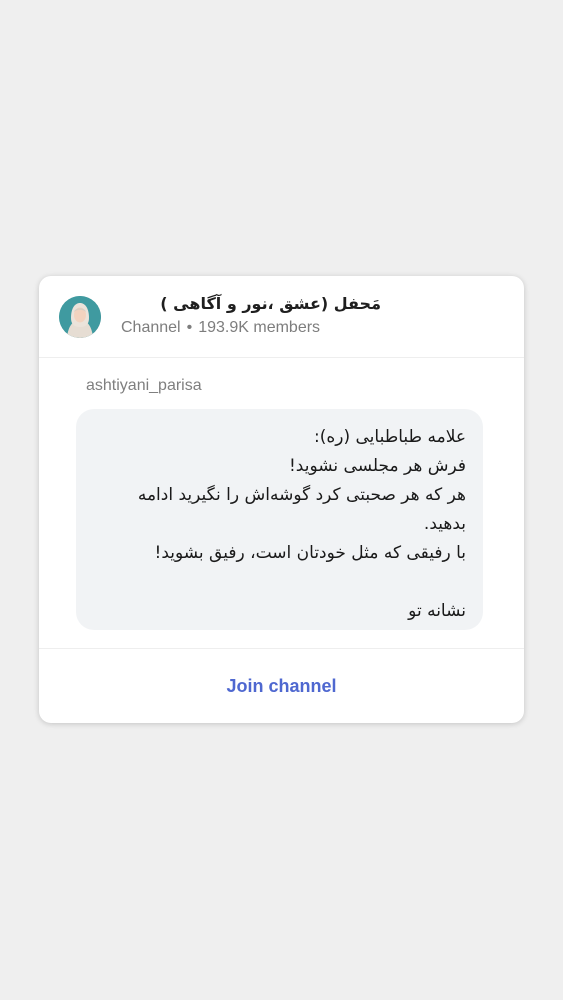 The height and width of the screenshot is (1000, 563). I want to click on channel-avatar, so click(80, 317).